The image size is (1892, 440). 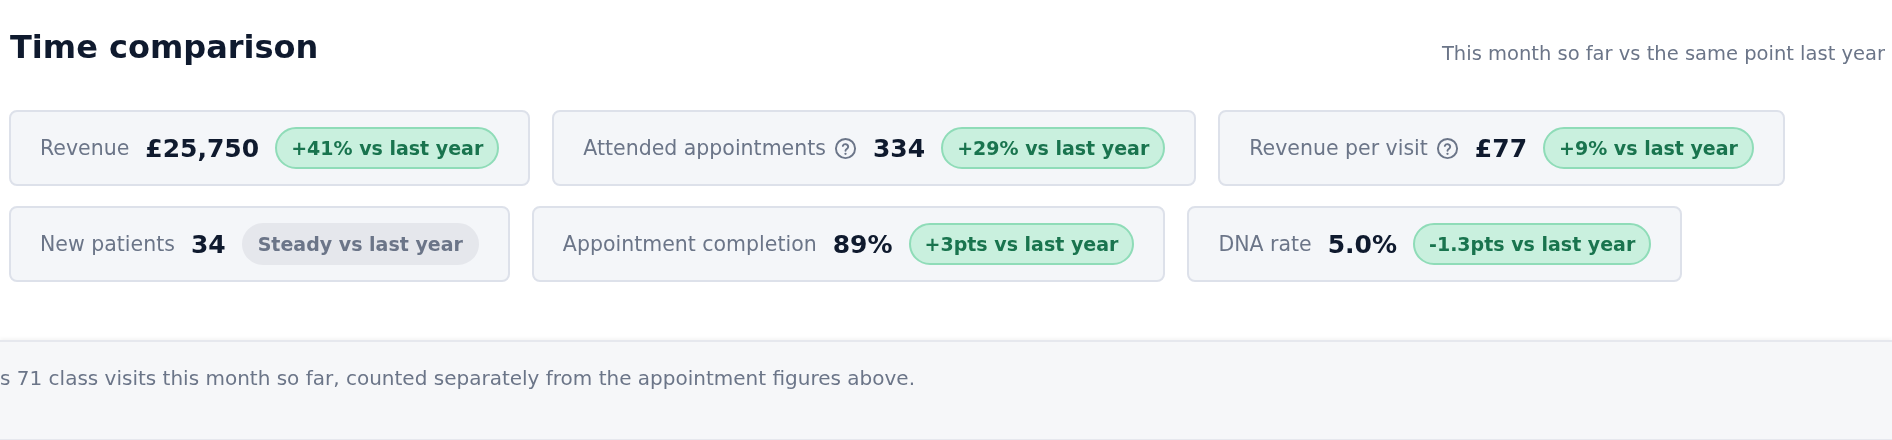 What do you see at coordinates (899, 148) in the screenshot?
I see `metric-value: 334` at bounding box center [899, 148].